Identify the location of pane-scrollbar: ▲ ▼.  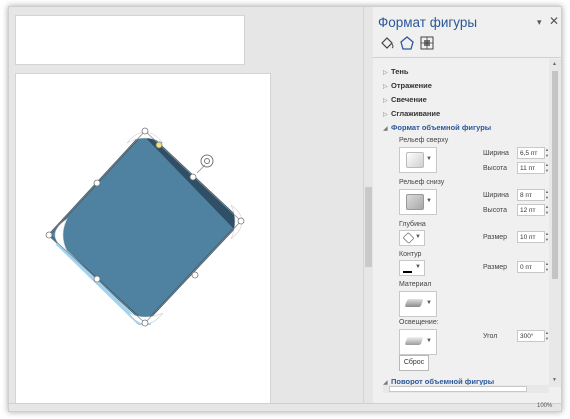
(555, 223).